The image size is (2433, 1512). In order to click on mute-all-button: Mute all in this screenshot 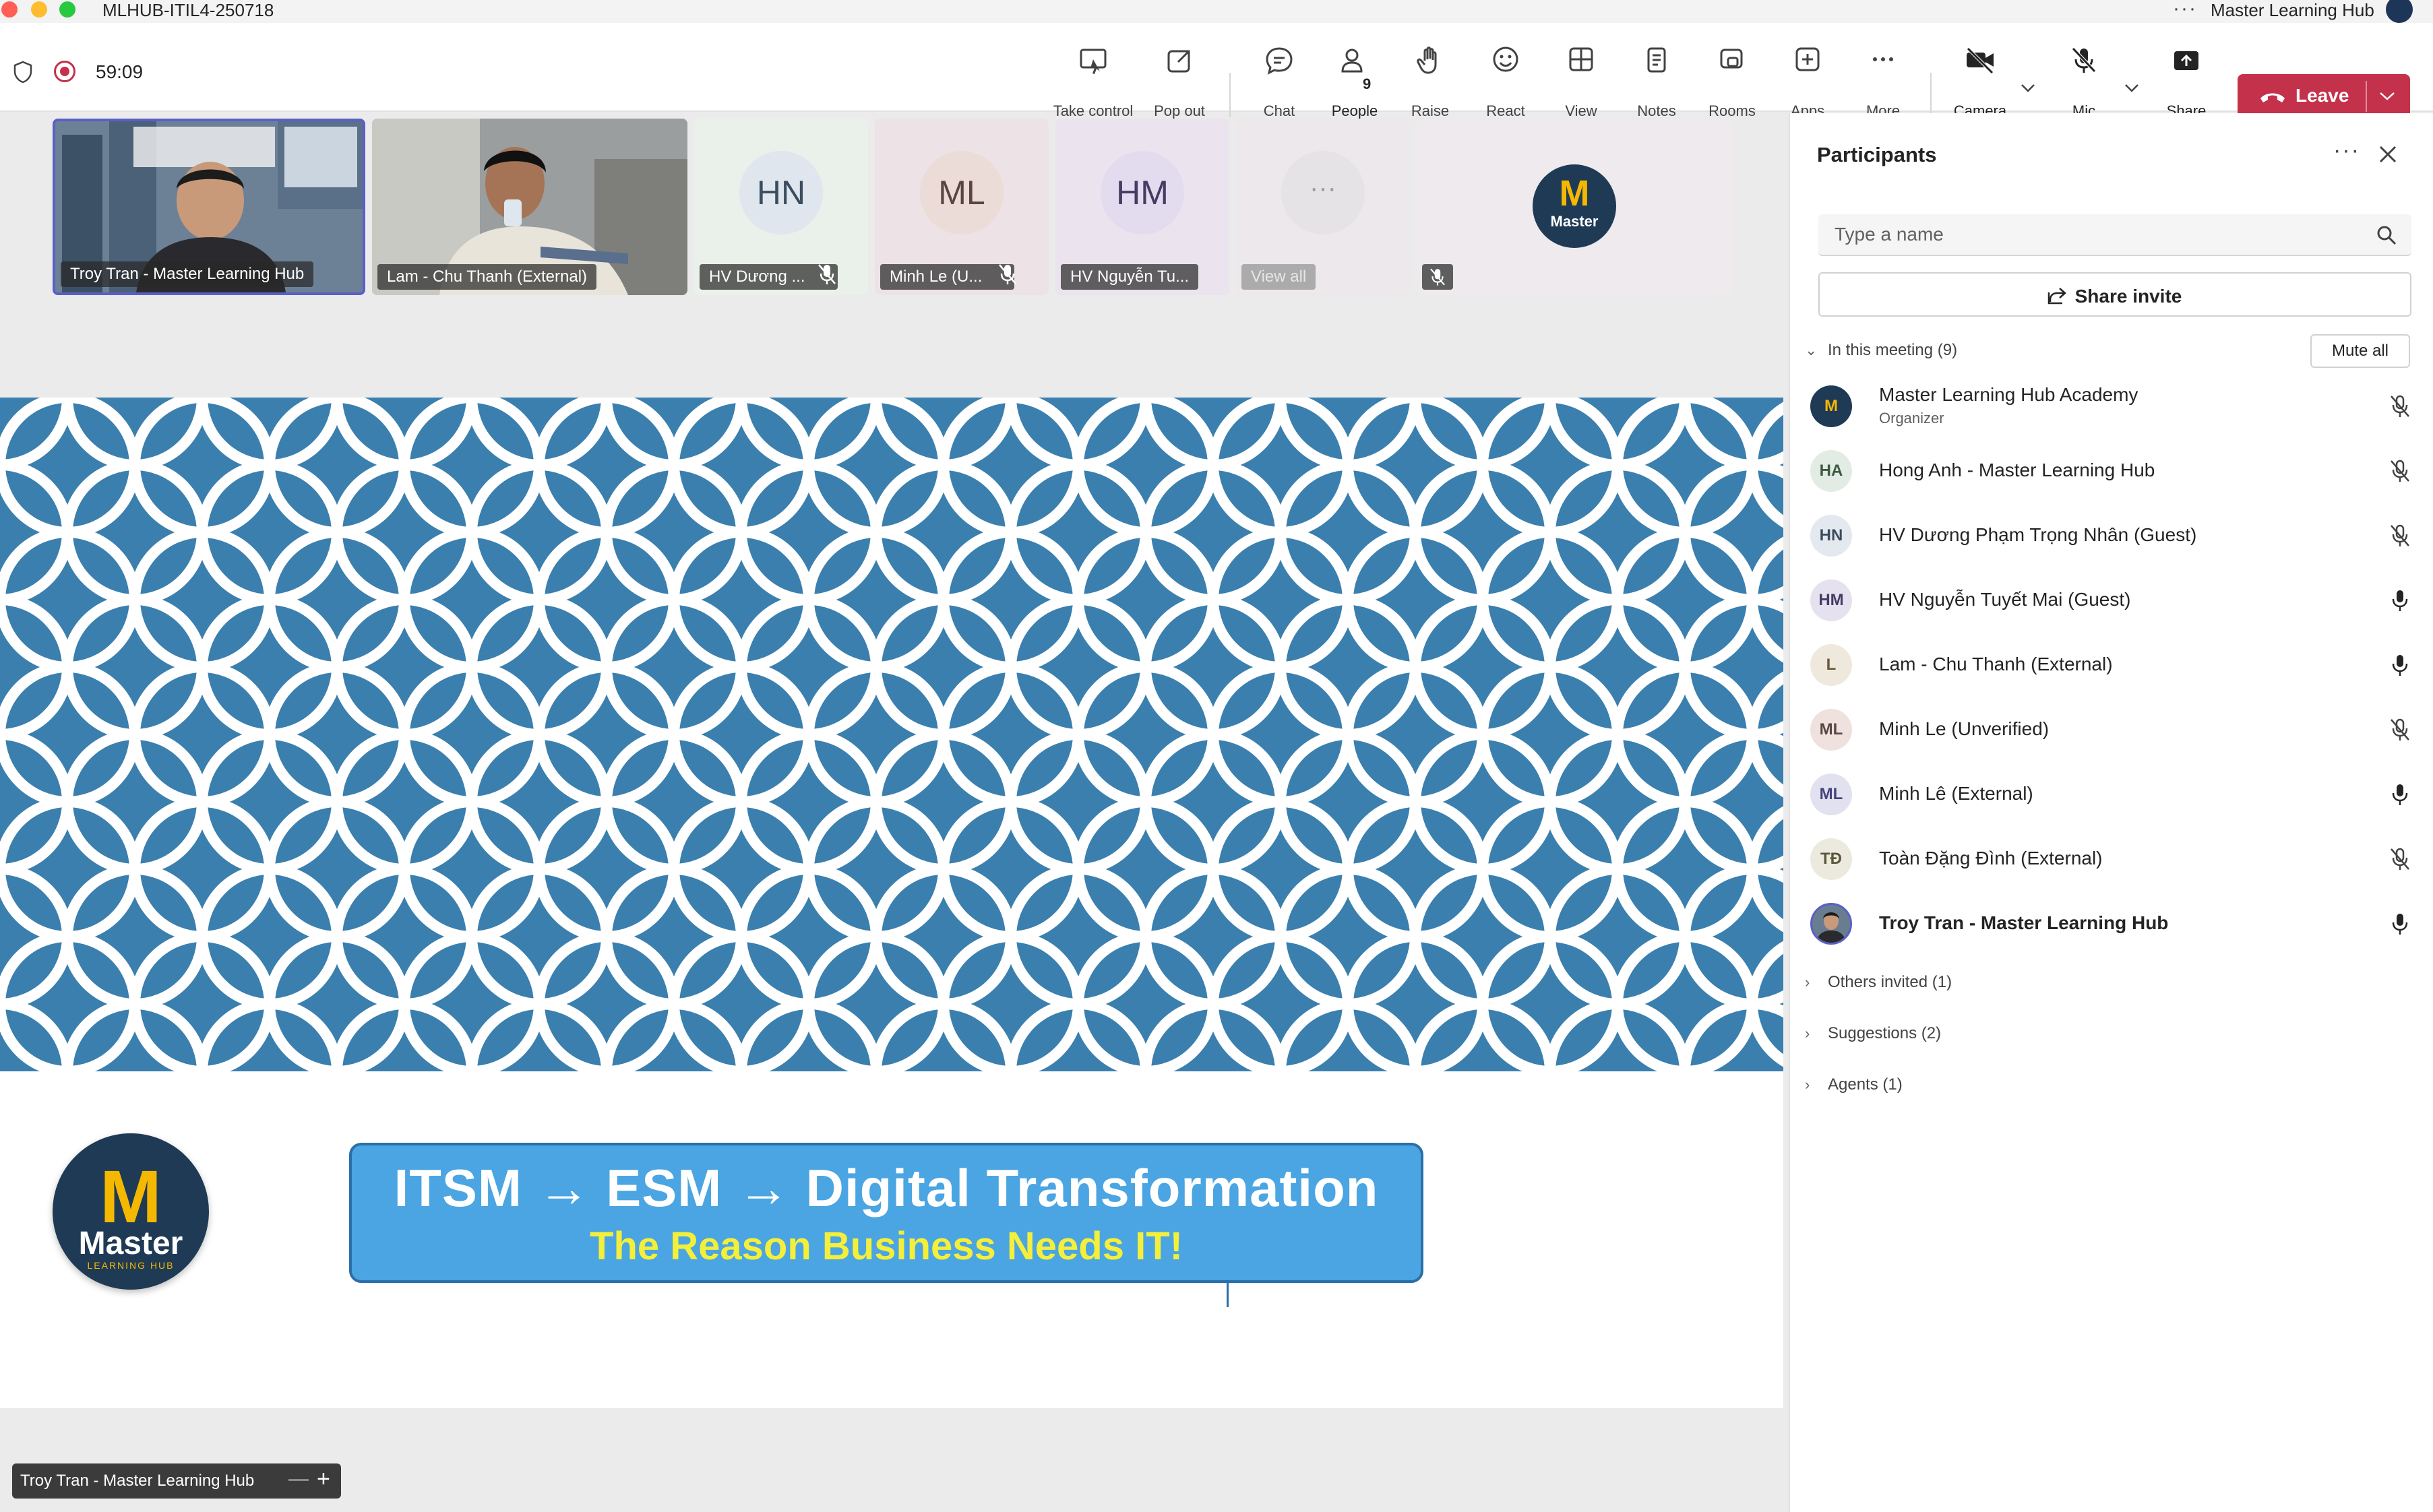, I will do `click(2360, 351)`.